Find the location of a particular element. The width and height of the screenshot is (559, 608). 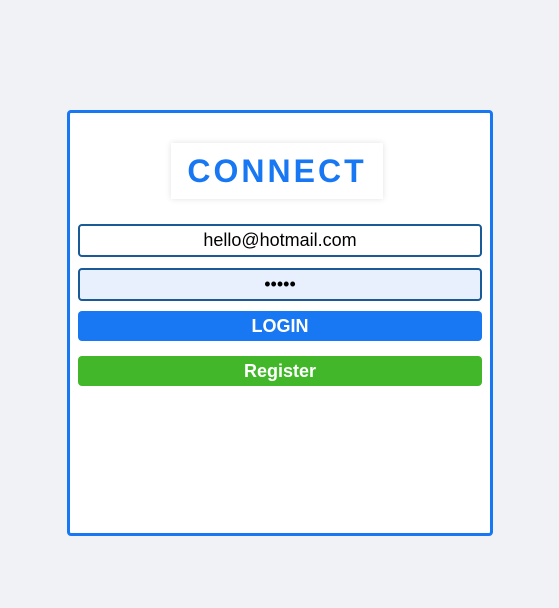

email-field is located at coordinates (280, 240).